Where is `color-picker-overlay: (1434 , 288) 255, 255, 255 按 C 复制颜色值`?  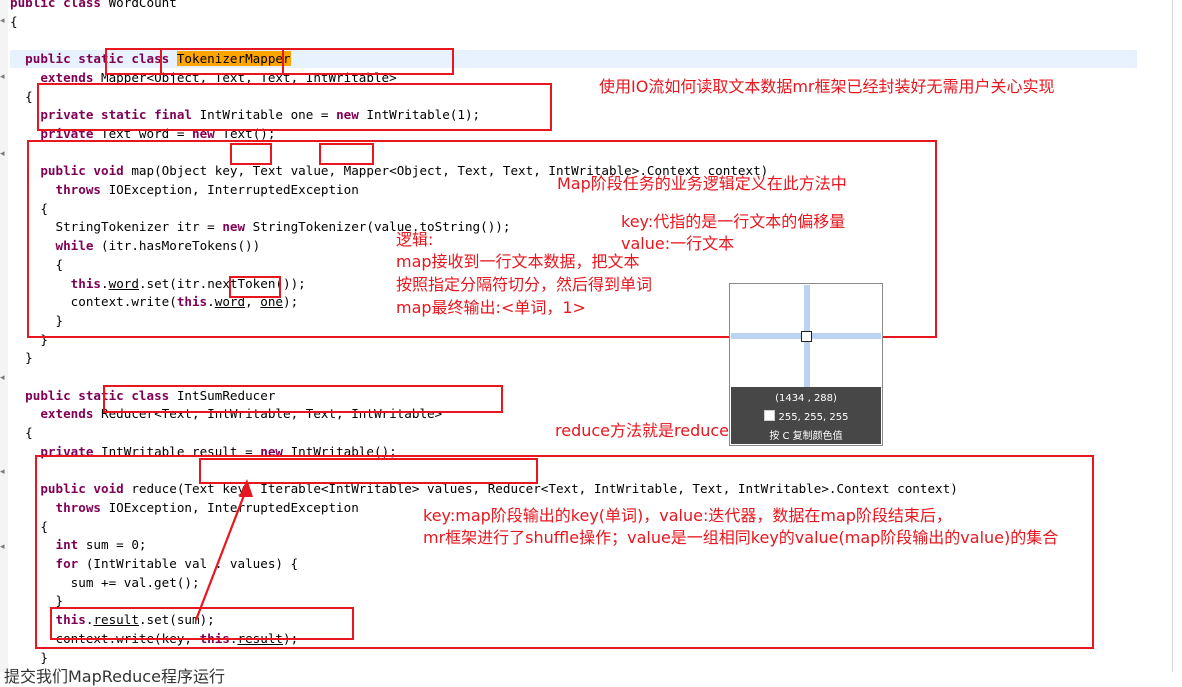 color-picker-overlay: (1434 , 288) 255, 255, 255 按 C 复制颜色值 is located at coordinates (806, 364).